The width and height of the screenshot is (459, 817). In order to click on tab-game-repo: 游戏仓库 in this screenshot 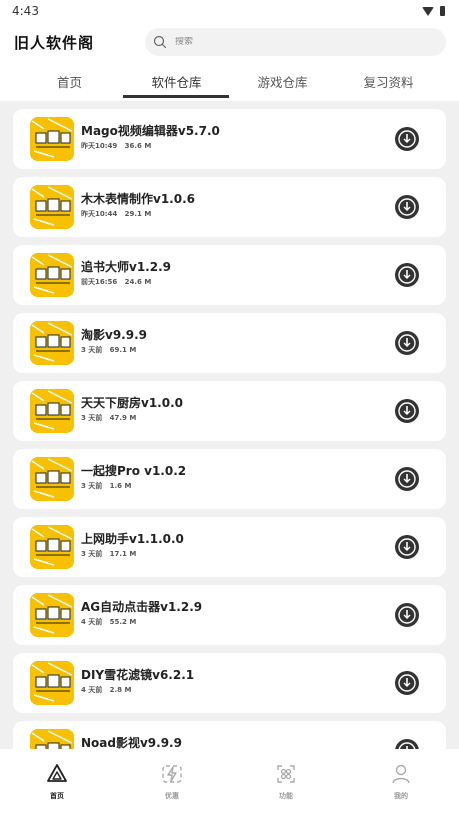, I will do `click(282, 81)`.